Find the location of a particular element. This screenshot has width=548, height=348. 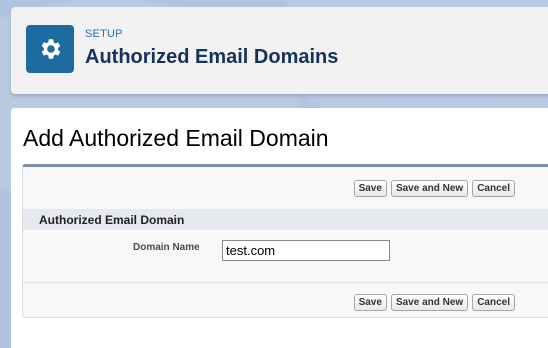

setup-label: SETUP is located at coordinates (104, 34).